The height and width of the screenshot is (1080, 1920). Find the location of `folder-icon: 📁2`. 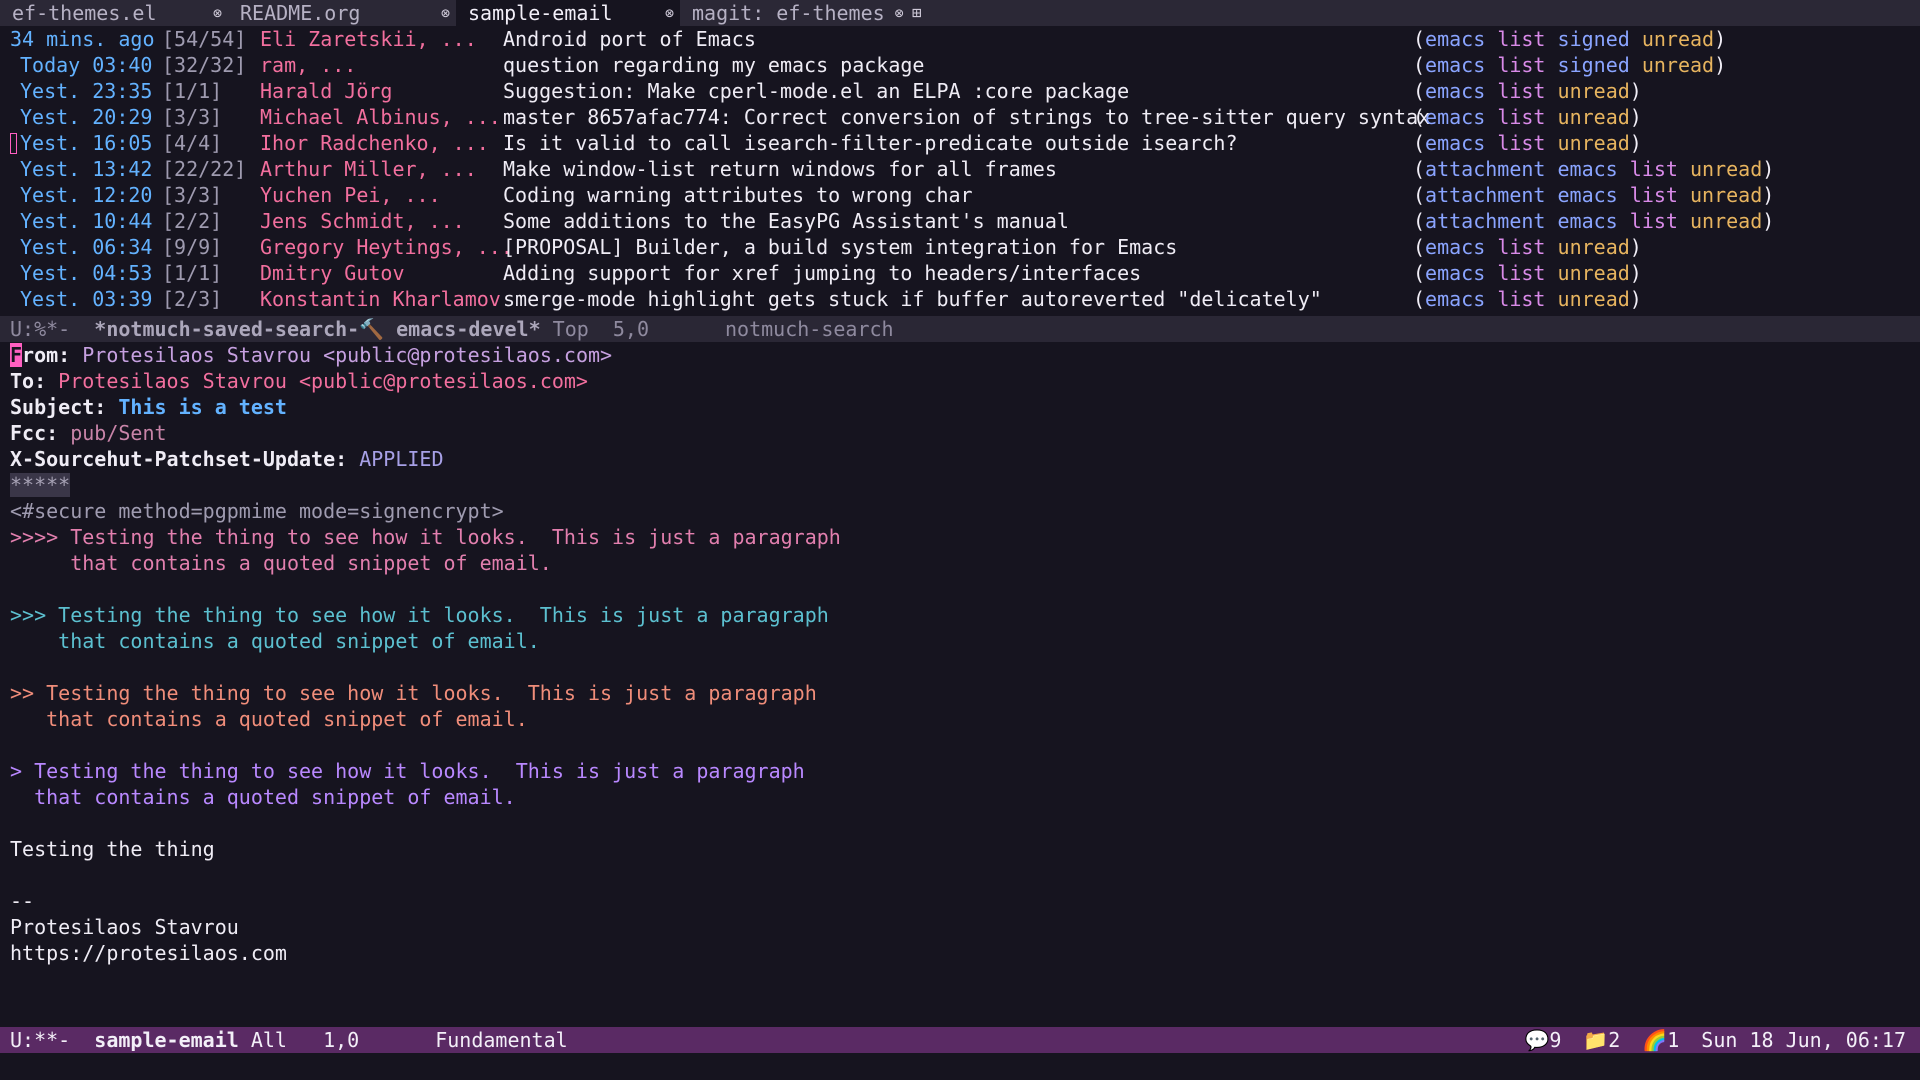

folder-icon: 📁2 is located at coordinates (1601, 1040).